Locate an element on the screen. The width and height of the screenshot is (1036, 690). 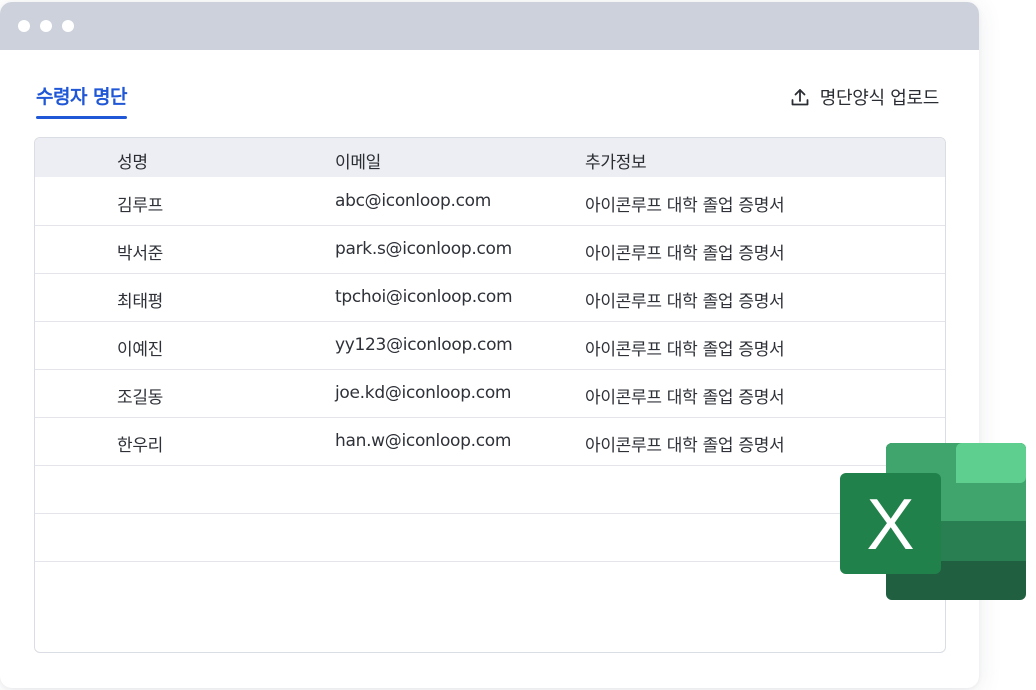
cell-name: 조길동 is located at coordinates (140, 398).